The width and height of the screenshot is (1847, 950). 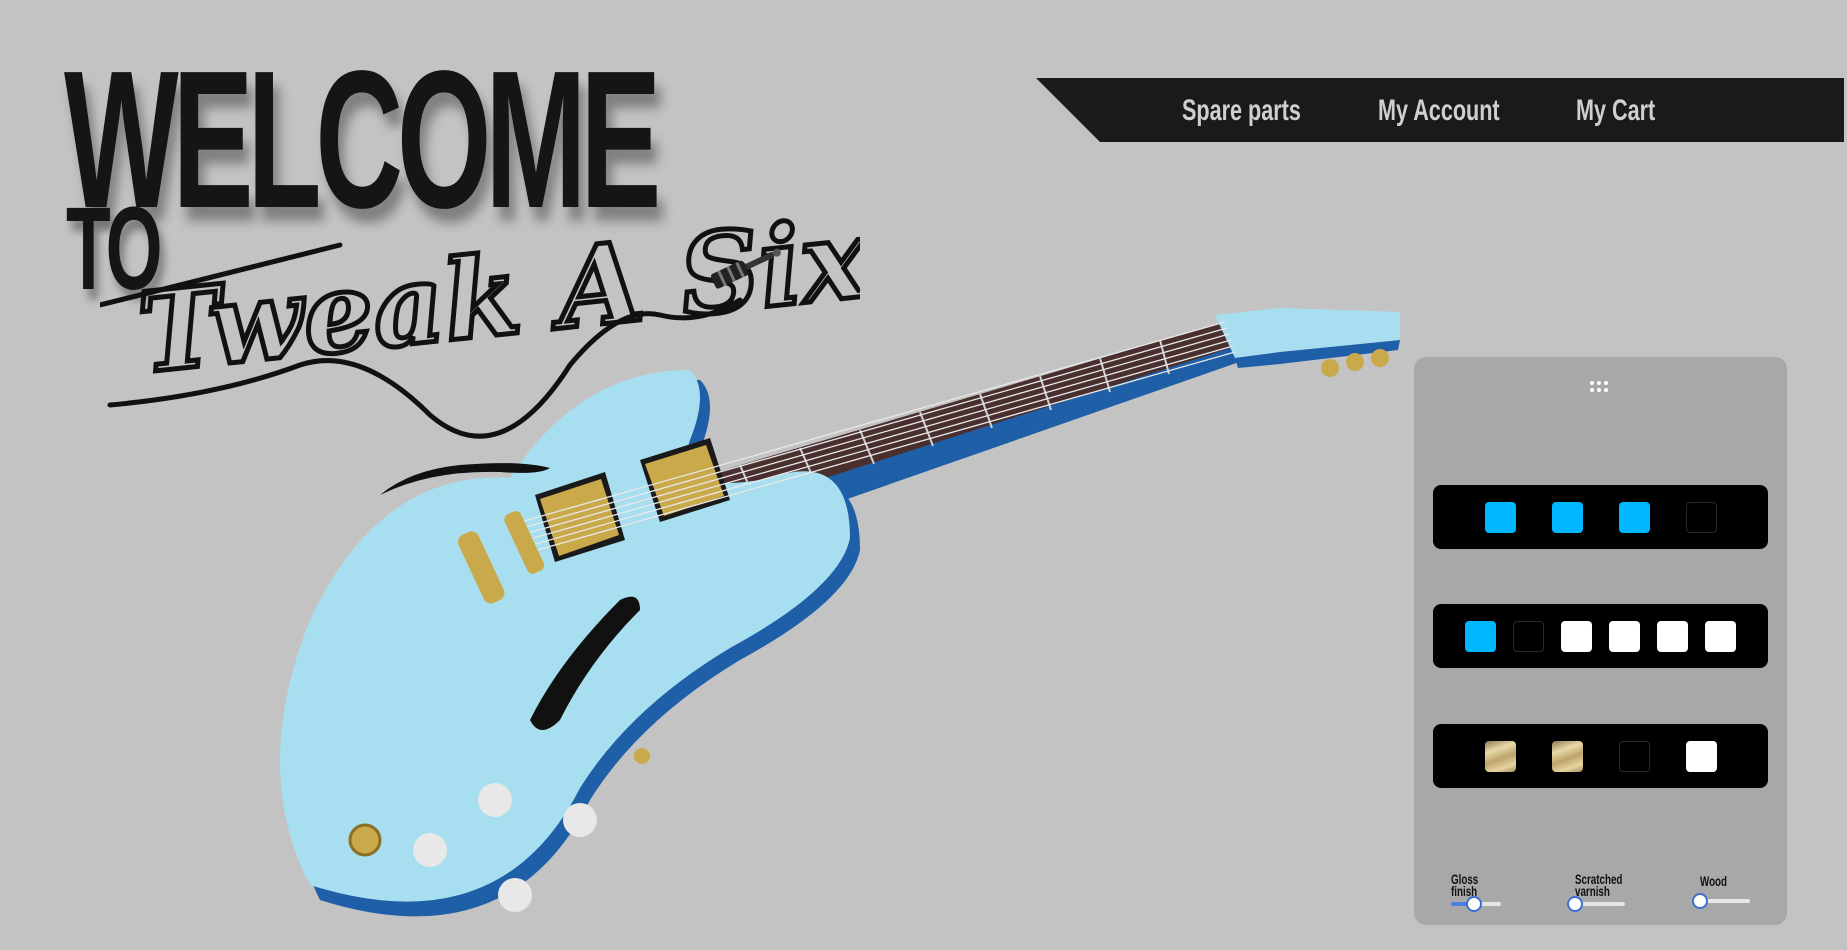 I want to click on nav-my-cart: My Cart, so click(x=1615, y=111).